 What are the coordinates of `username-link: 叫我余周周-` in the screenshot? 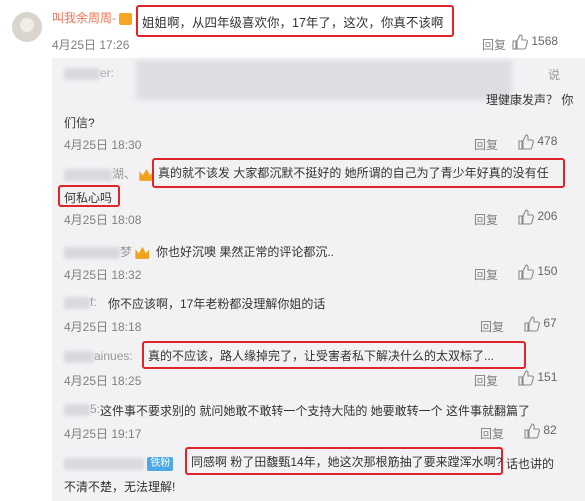 It's located at (84, 18).